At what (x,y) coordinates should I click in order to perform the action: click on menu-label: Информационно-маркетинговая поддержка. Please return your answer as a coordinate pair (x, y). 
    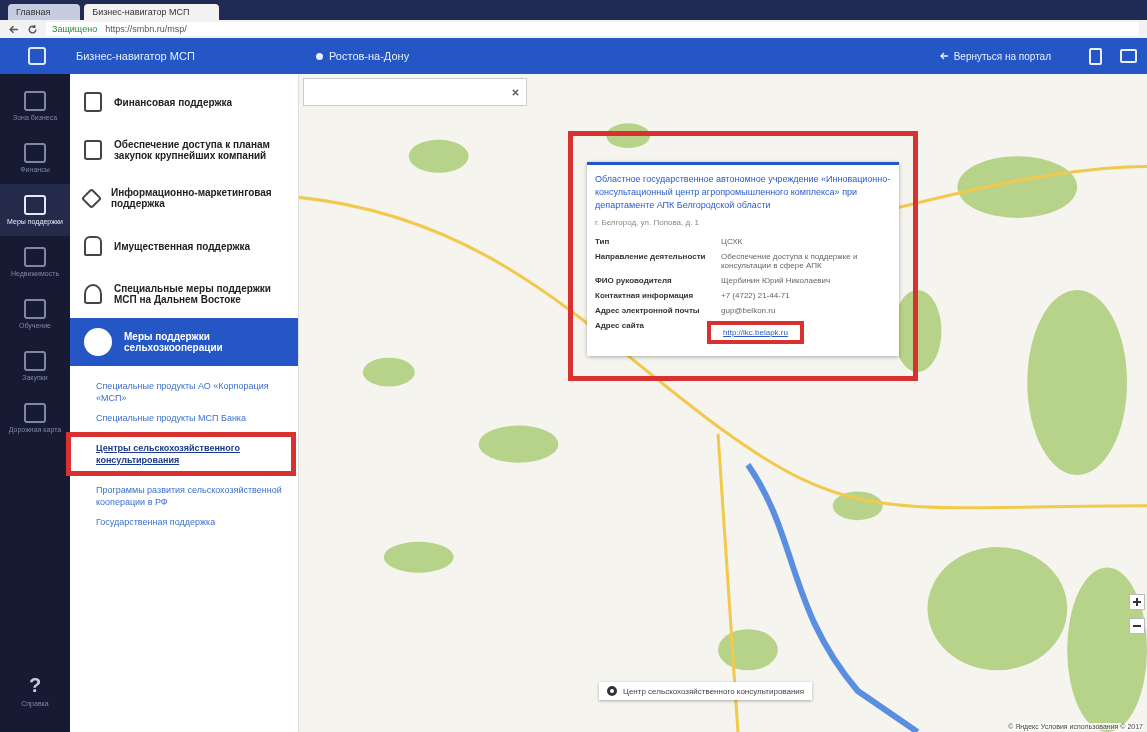
    Looking at the image, I should click on (192, 198).